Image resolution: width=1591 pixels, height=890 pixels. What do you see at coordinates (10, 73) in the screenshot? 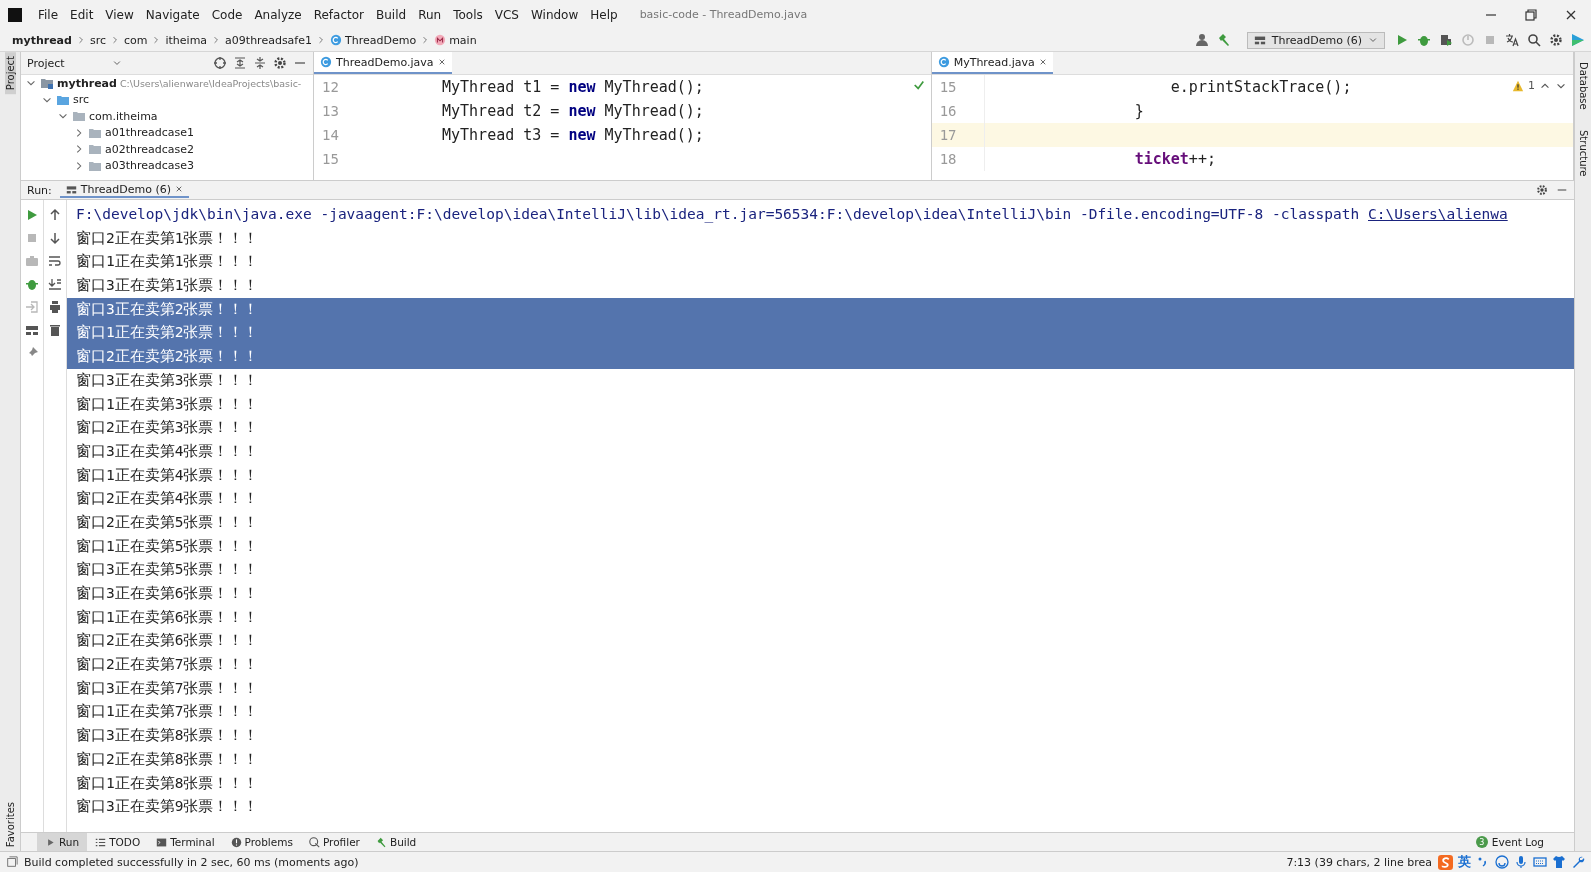
I see `side-tab: Project` at bounding box center [10, 73].